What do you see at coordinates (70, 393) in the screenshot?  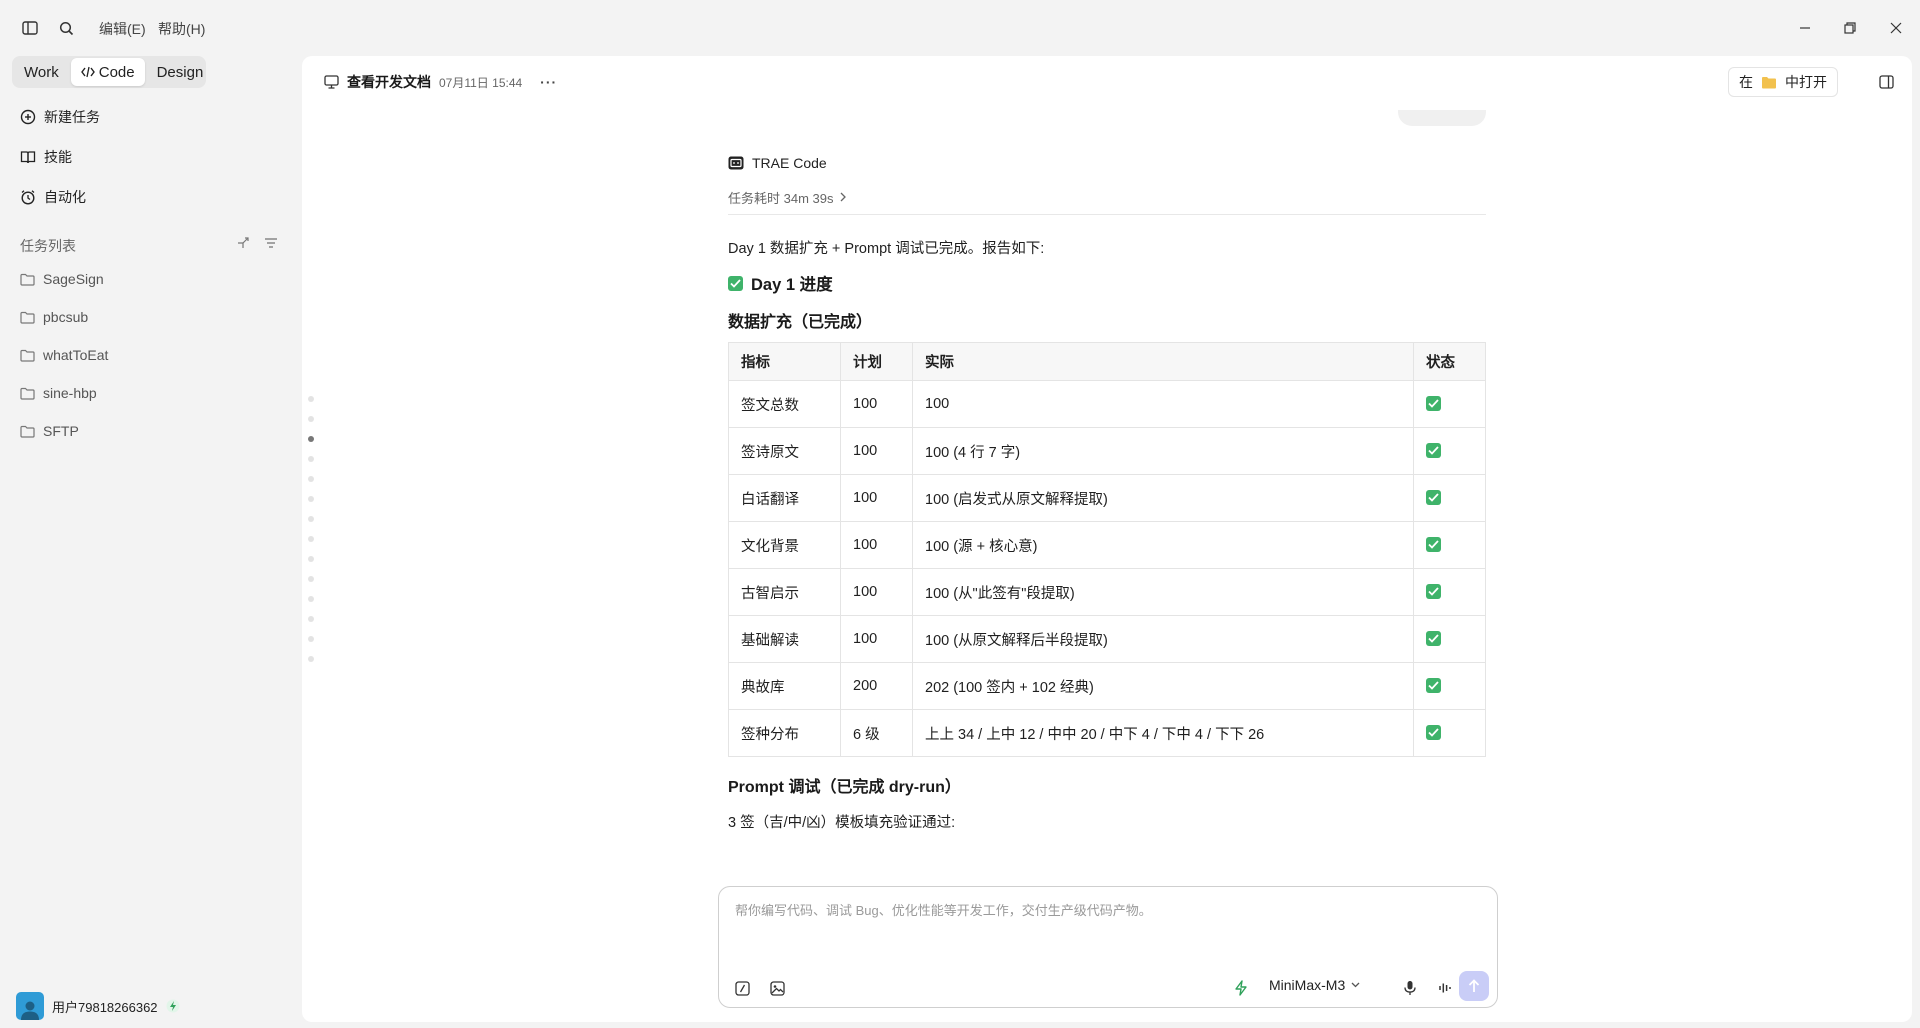 I see `project-label: sine-hbp` at bounding box center [70, 393].